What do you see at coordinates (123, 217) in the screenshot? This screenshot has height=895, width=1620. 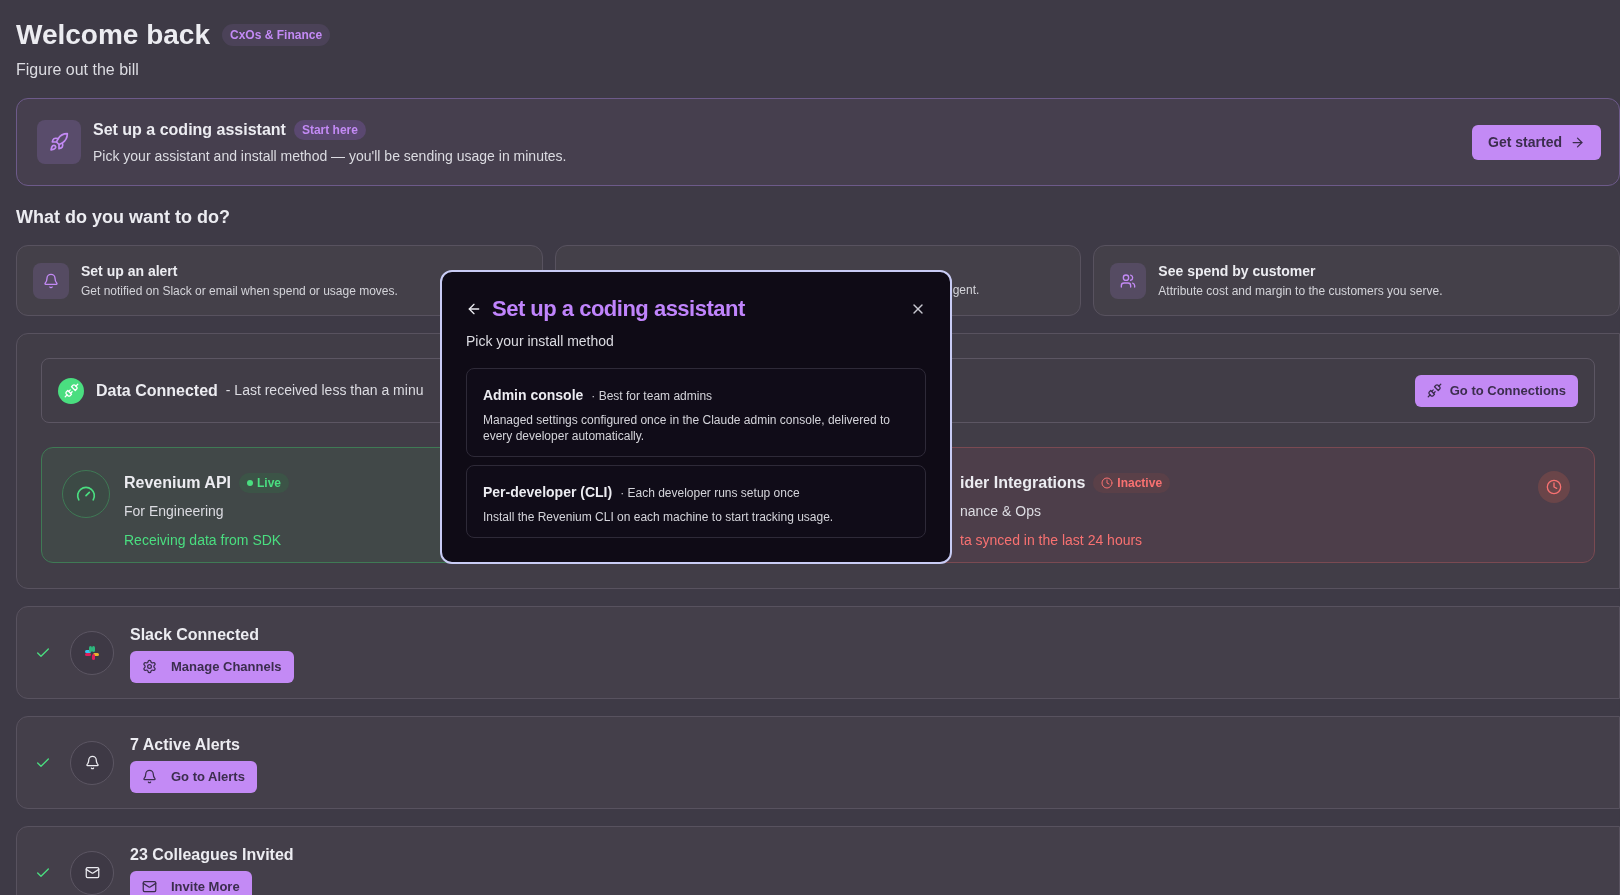 I see `section-title: What do you want to do?` at bounding box center [123, 217].